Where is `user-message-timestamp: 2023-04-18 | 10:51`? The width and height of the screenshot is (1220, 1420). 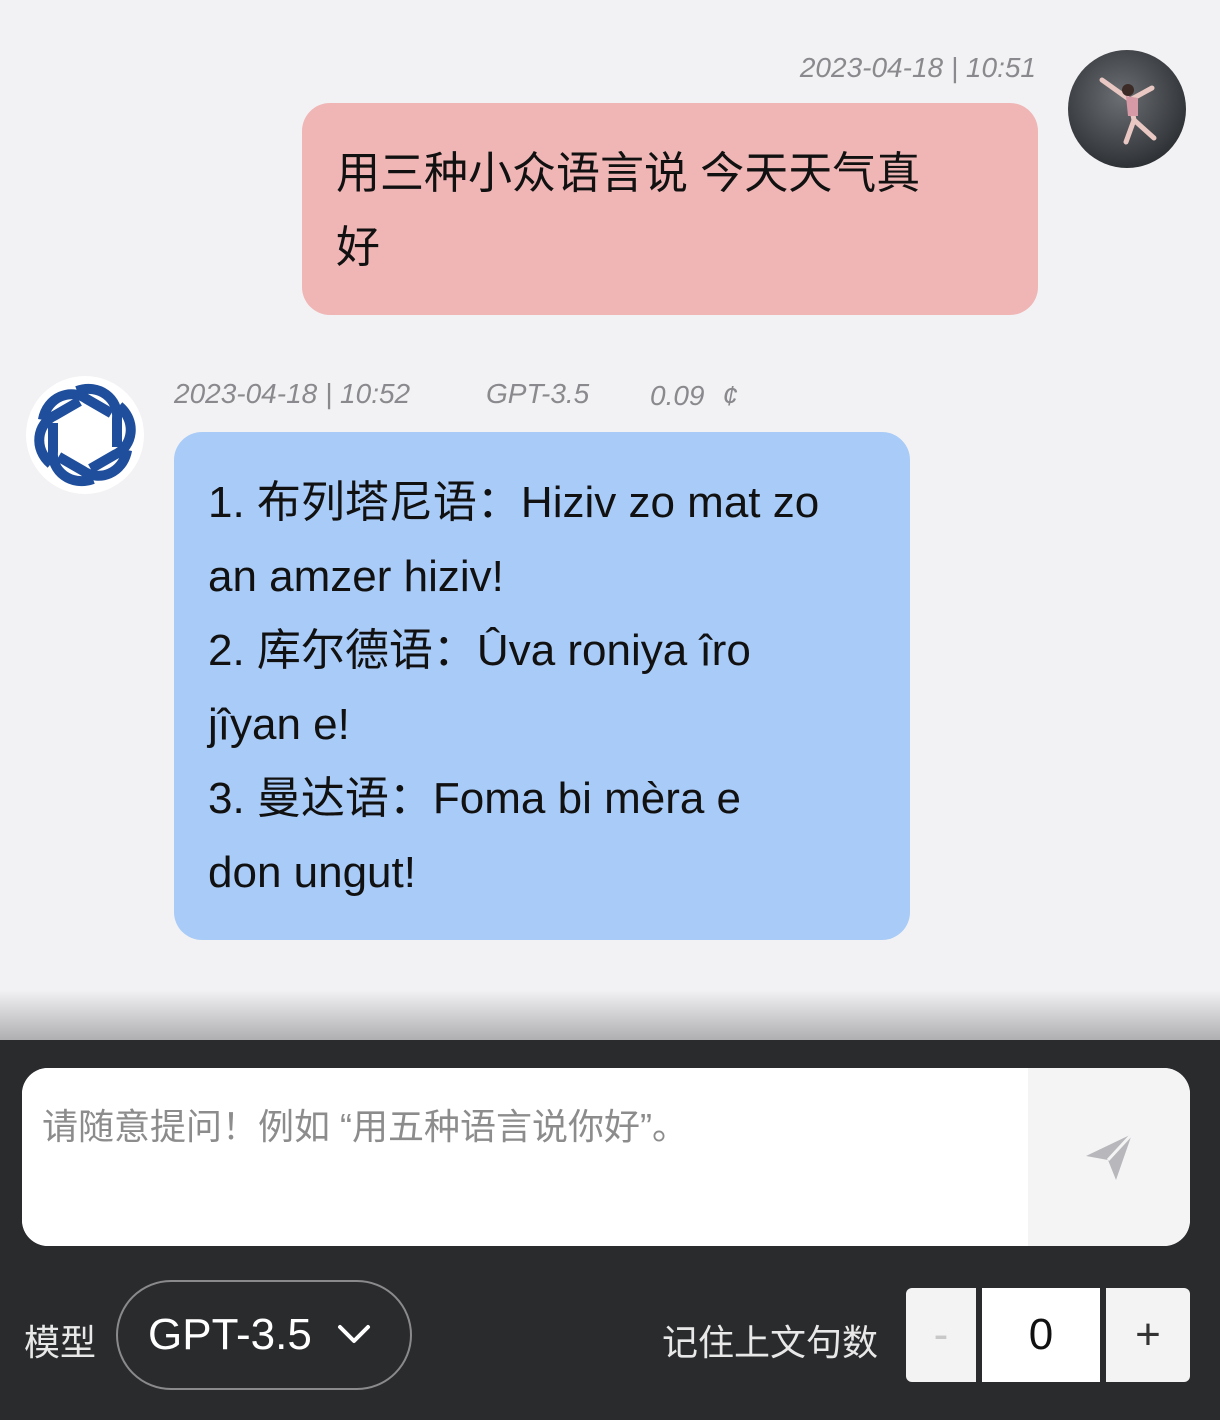
user-message-timestamp: 2023-04-18 | 10:51 is located at coordinates (917, 67).